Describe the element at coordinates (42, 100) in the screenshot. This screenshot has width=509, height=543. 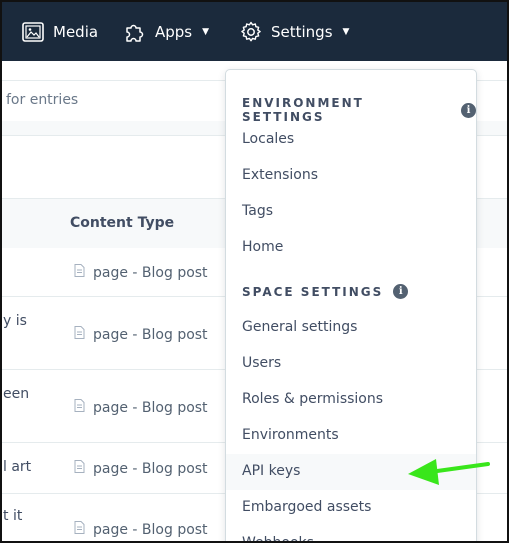
I see `search-placeholder: for entries` at that location.